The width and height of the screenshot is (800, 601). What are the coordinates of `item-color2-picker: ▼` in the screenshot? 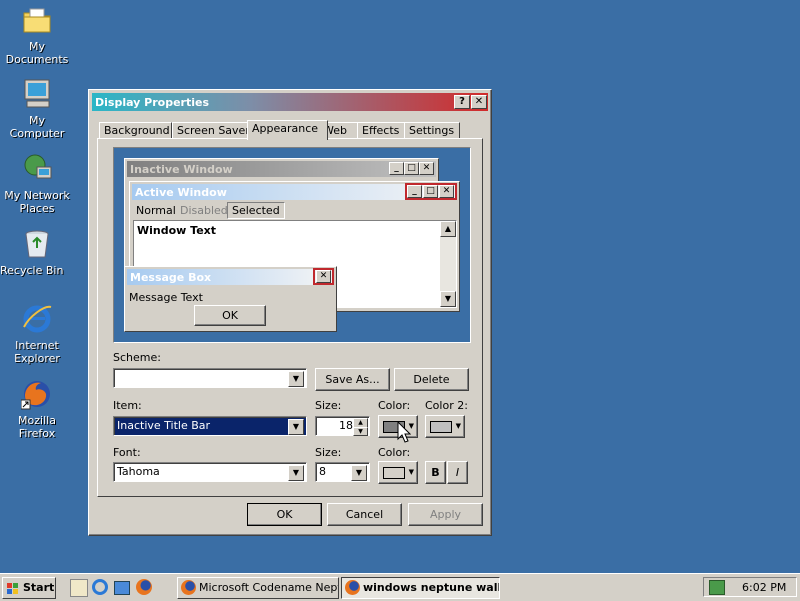 It's located at (445, 426).